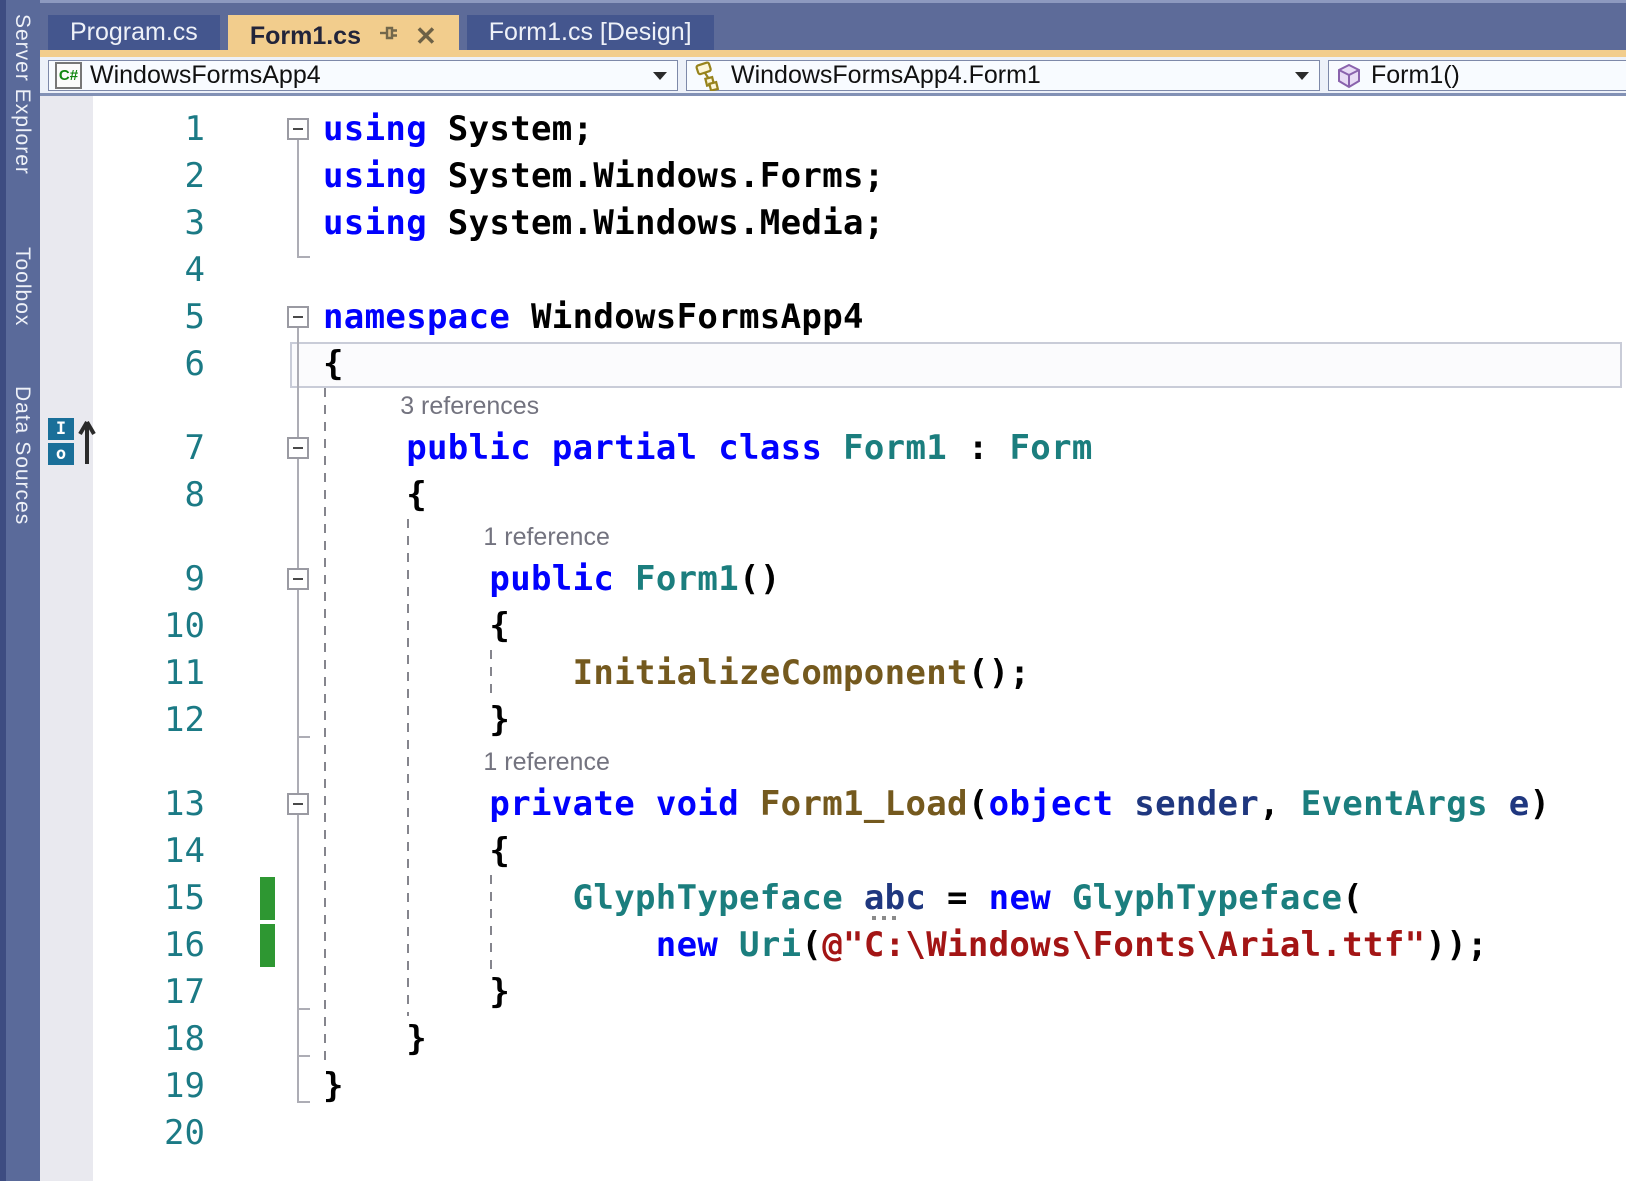 Image resolution: width=1626 pixels, height=1181 pixels. I want to click on code-line: 6{, so click(833, 364).